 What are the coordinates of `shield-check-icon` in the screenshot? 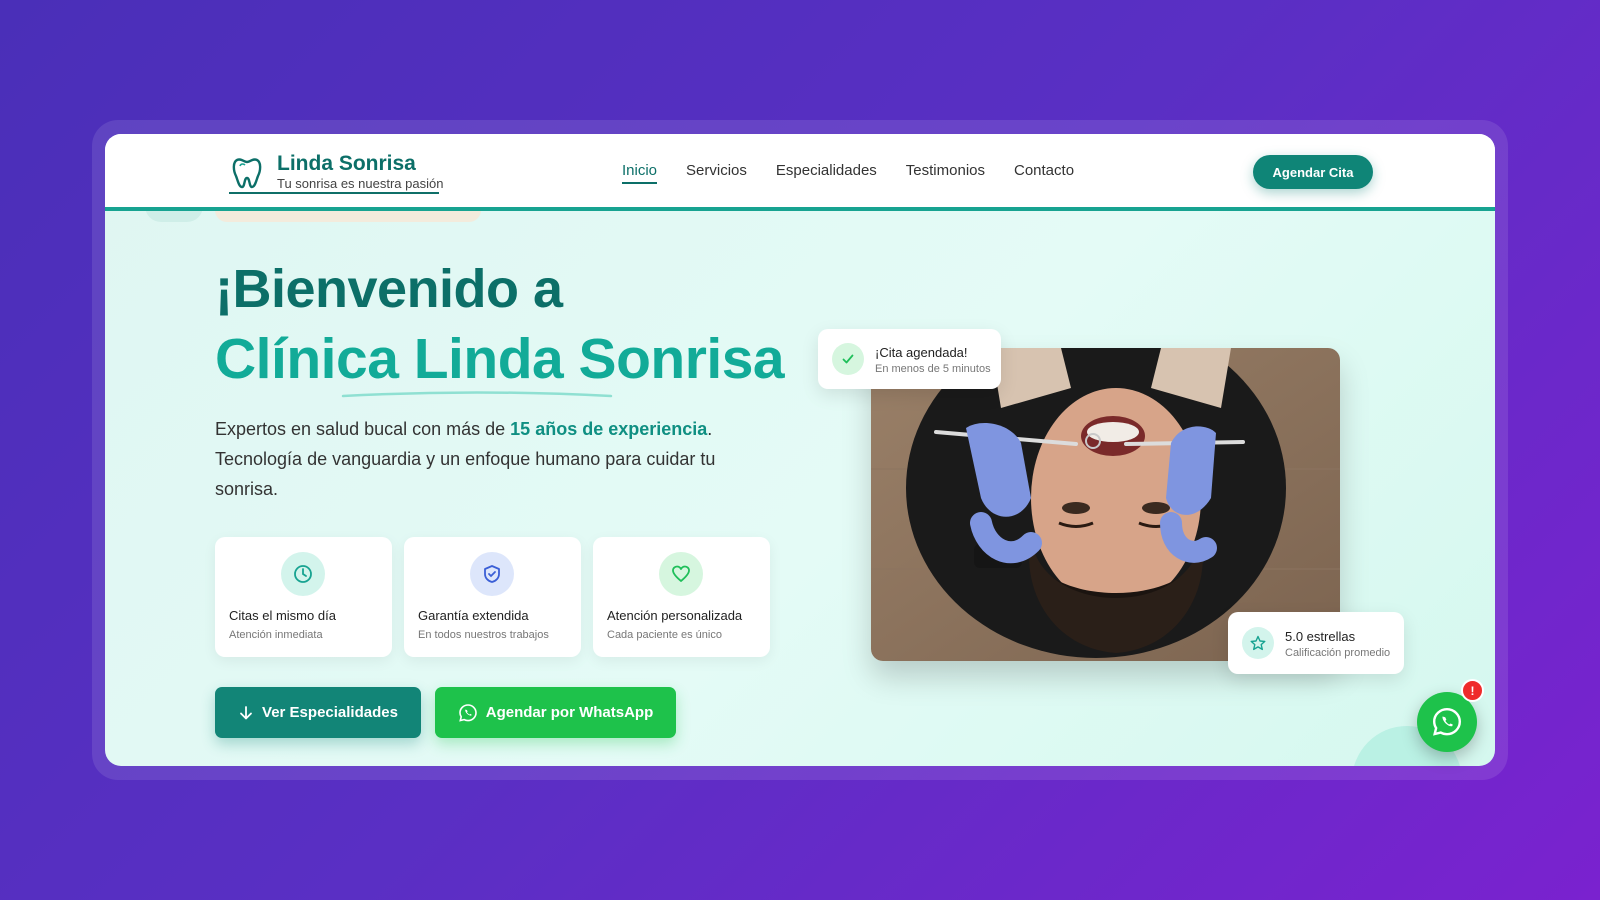 It's located at (492, 574).